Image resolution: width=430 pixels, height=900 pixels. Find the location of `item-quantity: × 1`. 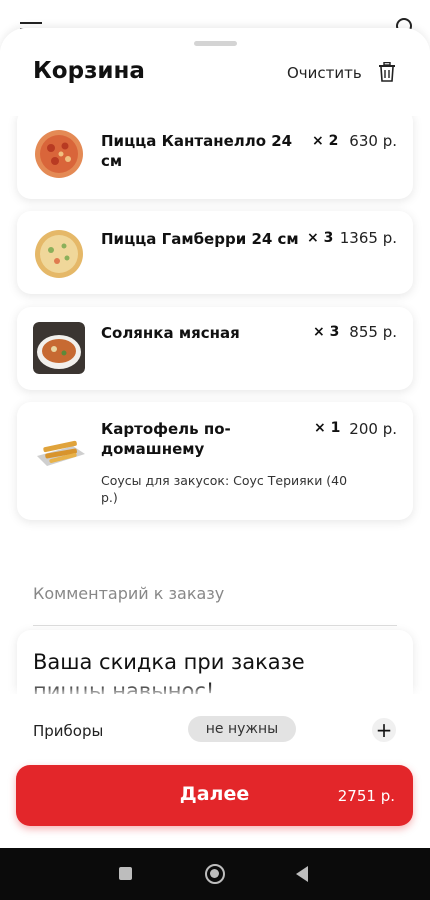

item-quantity: × 1 is located at coordinates (327, 428).